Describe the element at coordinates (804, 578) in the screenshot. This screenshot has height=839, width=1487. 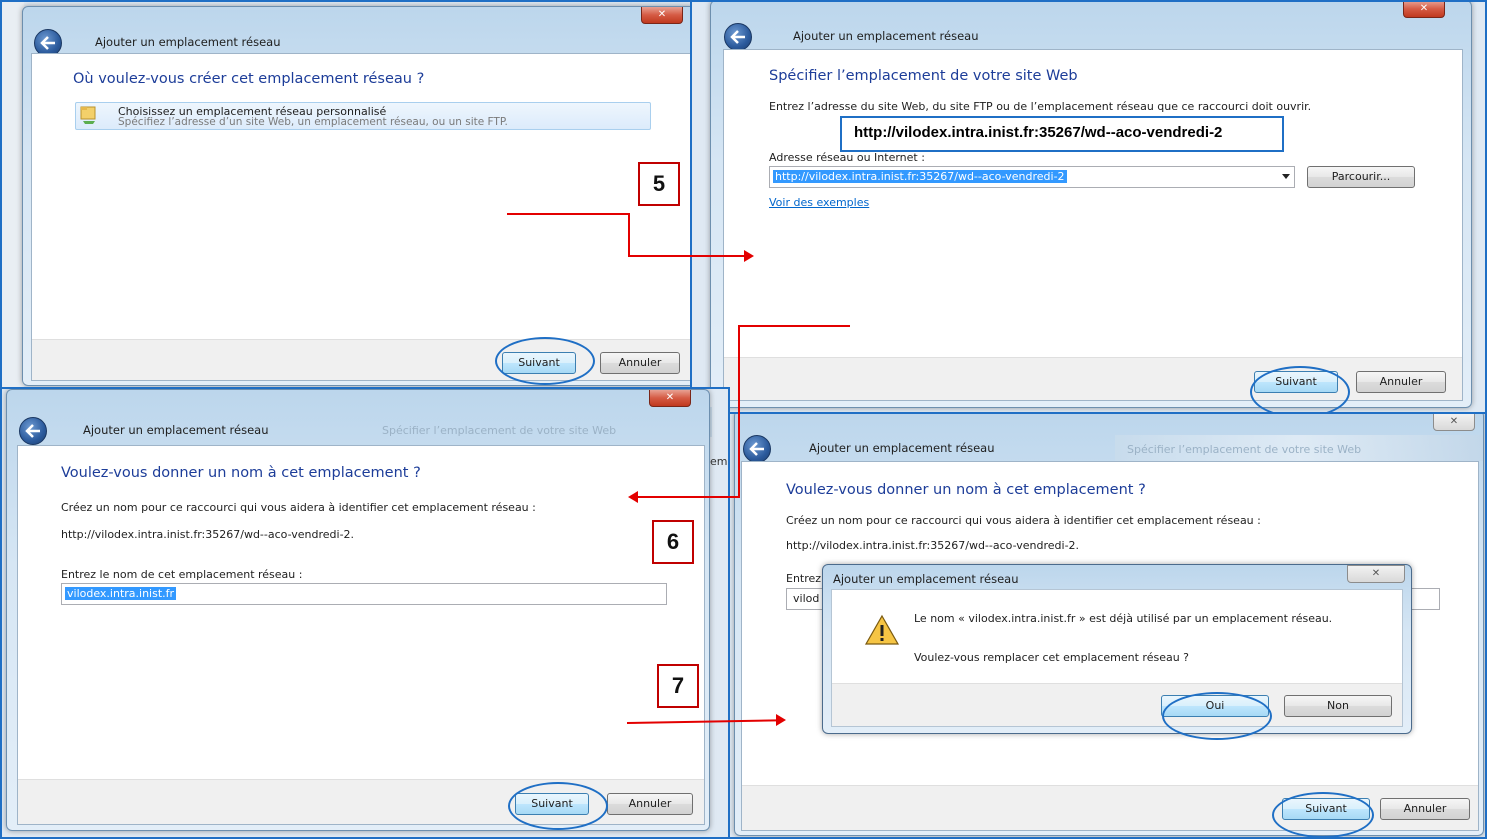
I see `name-label: Entrez` at that location.